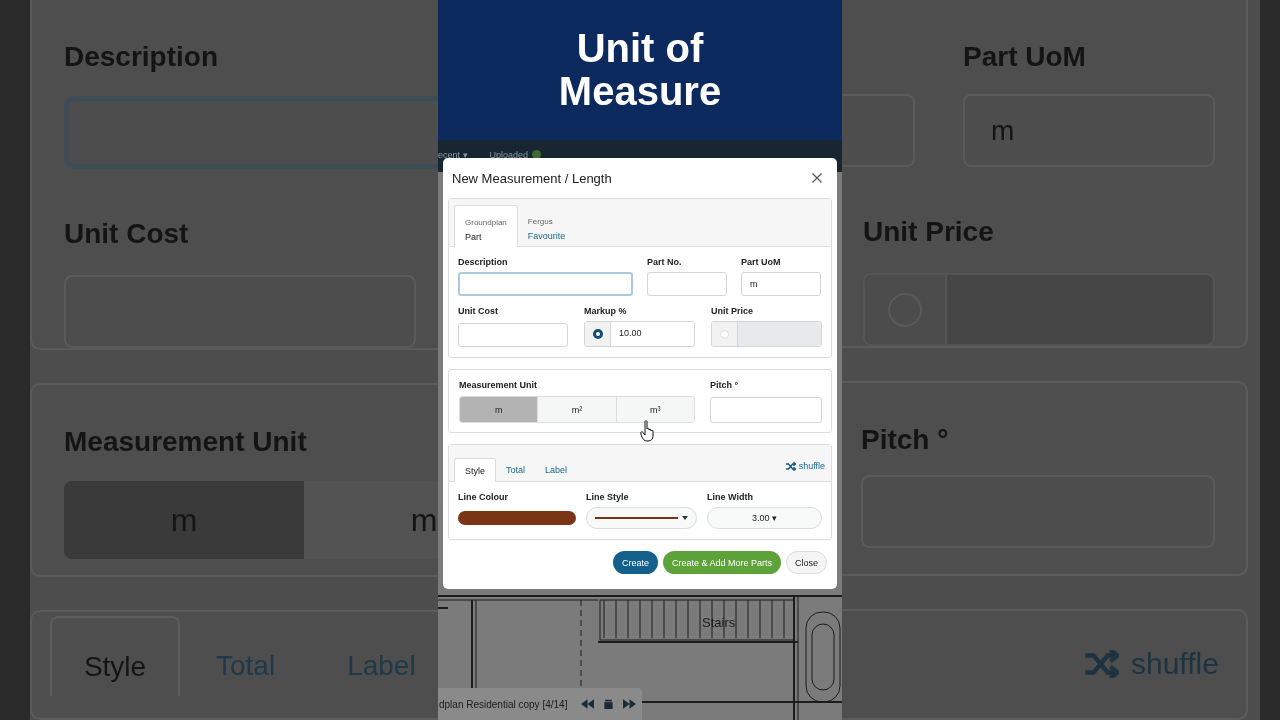 The image size is (1280, 720). I want to click on source-tab: Fergus Favourite, so click(546, 226).